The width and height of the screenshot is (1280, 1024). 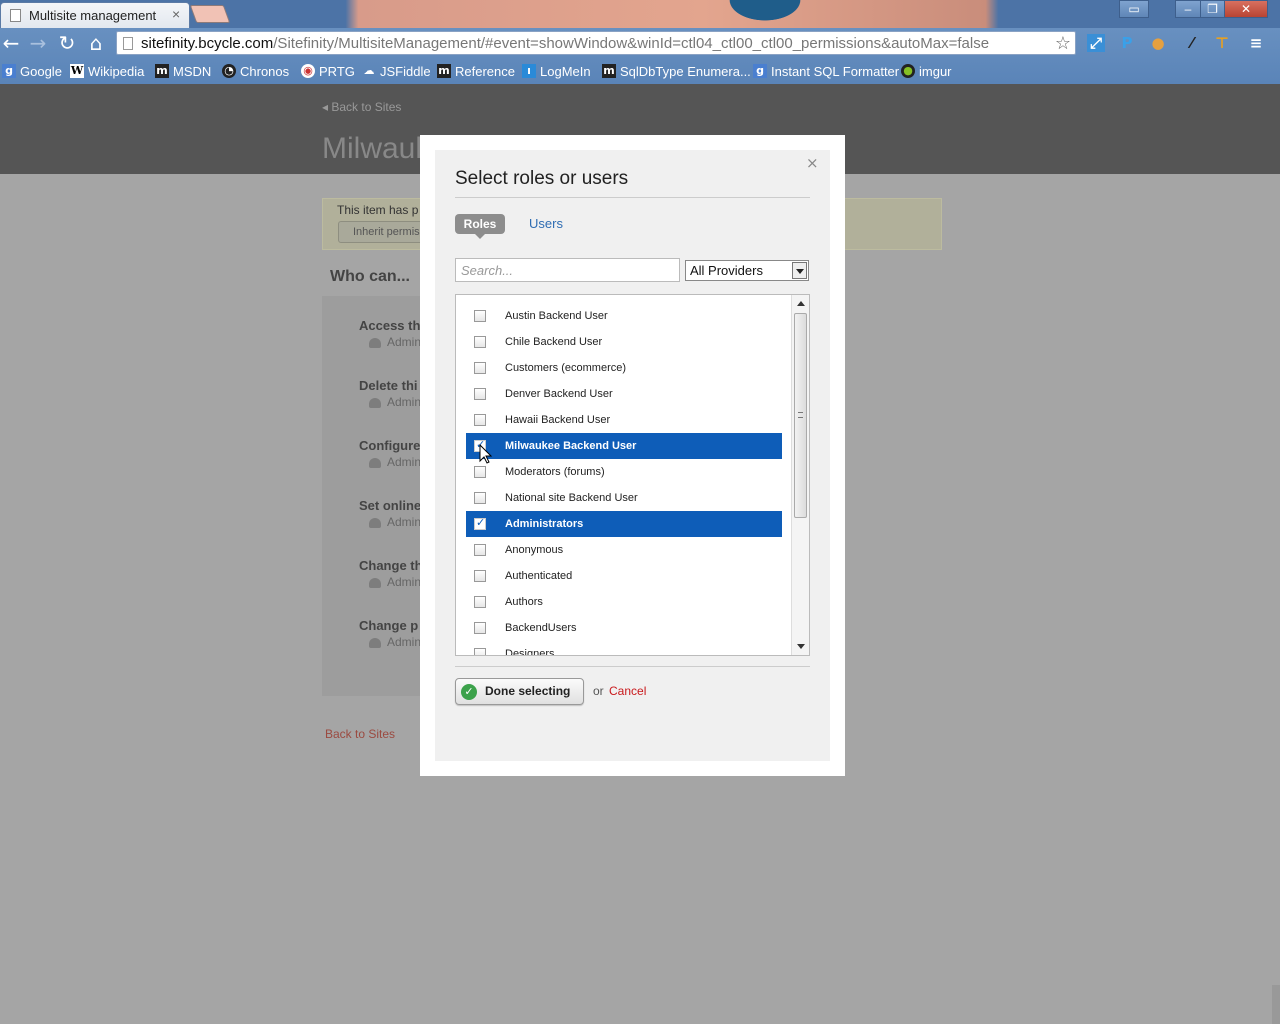 What do you see at coordinates (176, 14) in the screenshot?
I see `tab-close-icon: ×` at bounding box center [176, 14].